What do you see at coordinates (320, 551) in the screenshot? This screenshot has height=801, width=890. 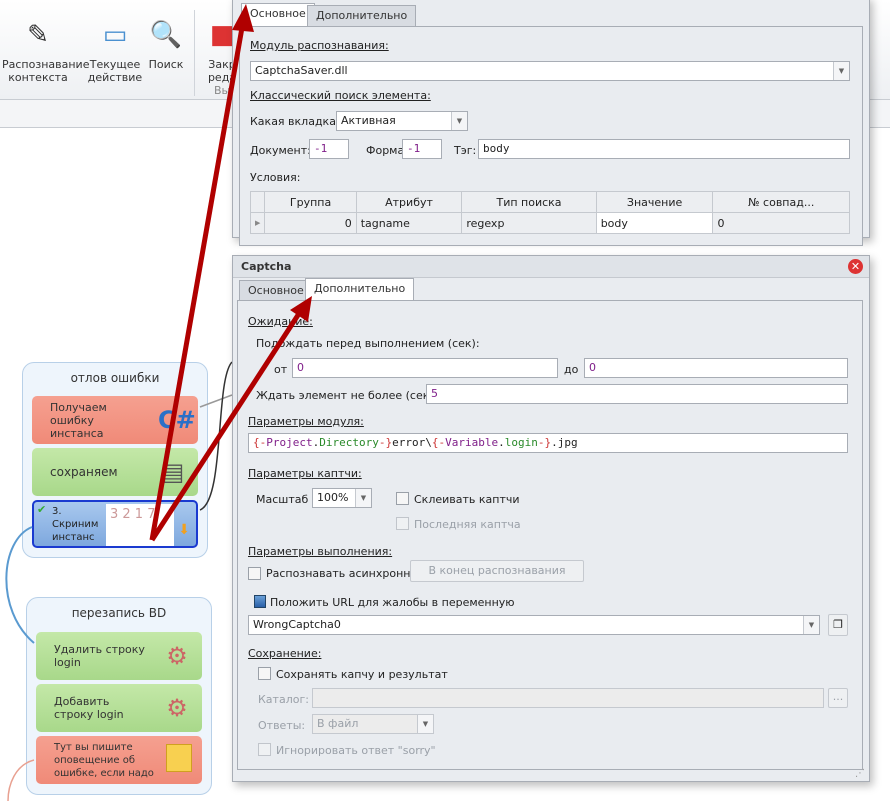 I see `section-exec: Параметры выполнения:` at bounding box center [320, 551].